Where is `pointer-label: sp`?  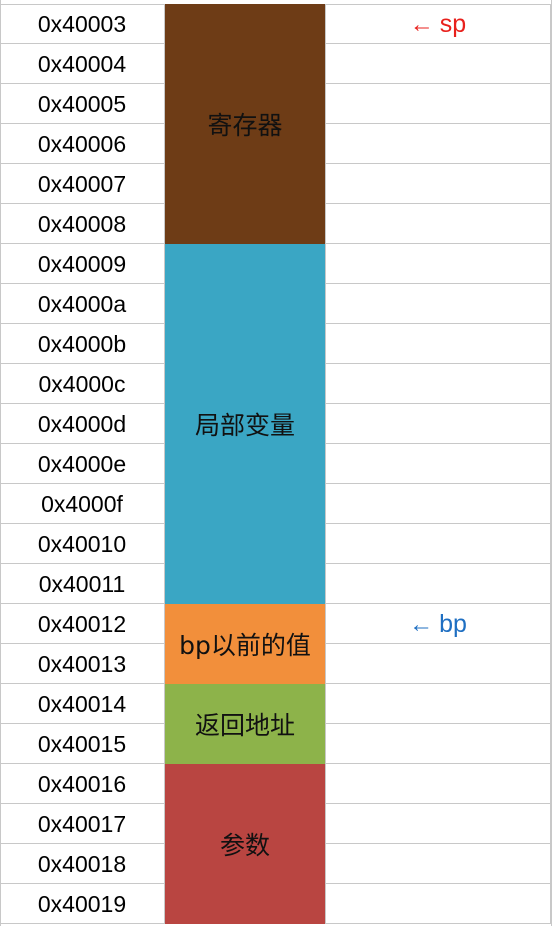
pointer-label: sp is located at coordinates (453, 24).